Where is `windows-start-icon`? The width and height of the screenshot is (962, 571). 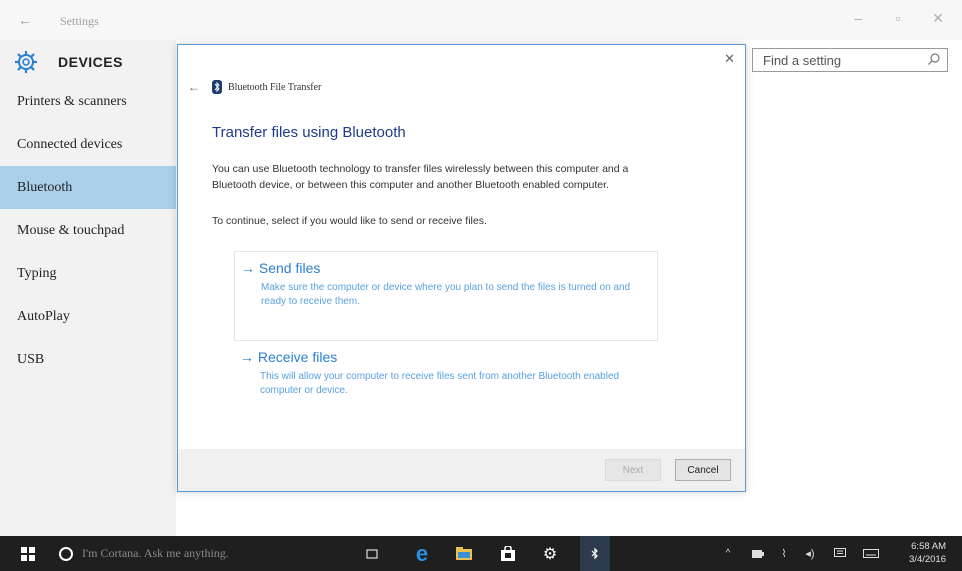 windows-start-icon is located at coordinates (28, 553).